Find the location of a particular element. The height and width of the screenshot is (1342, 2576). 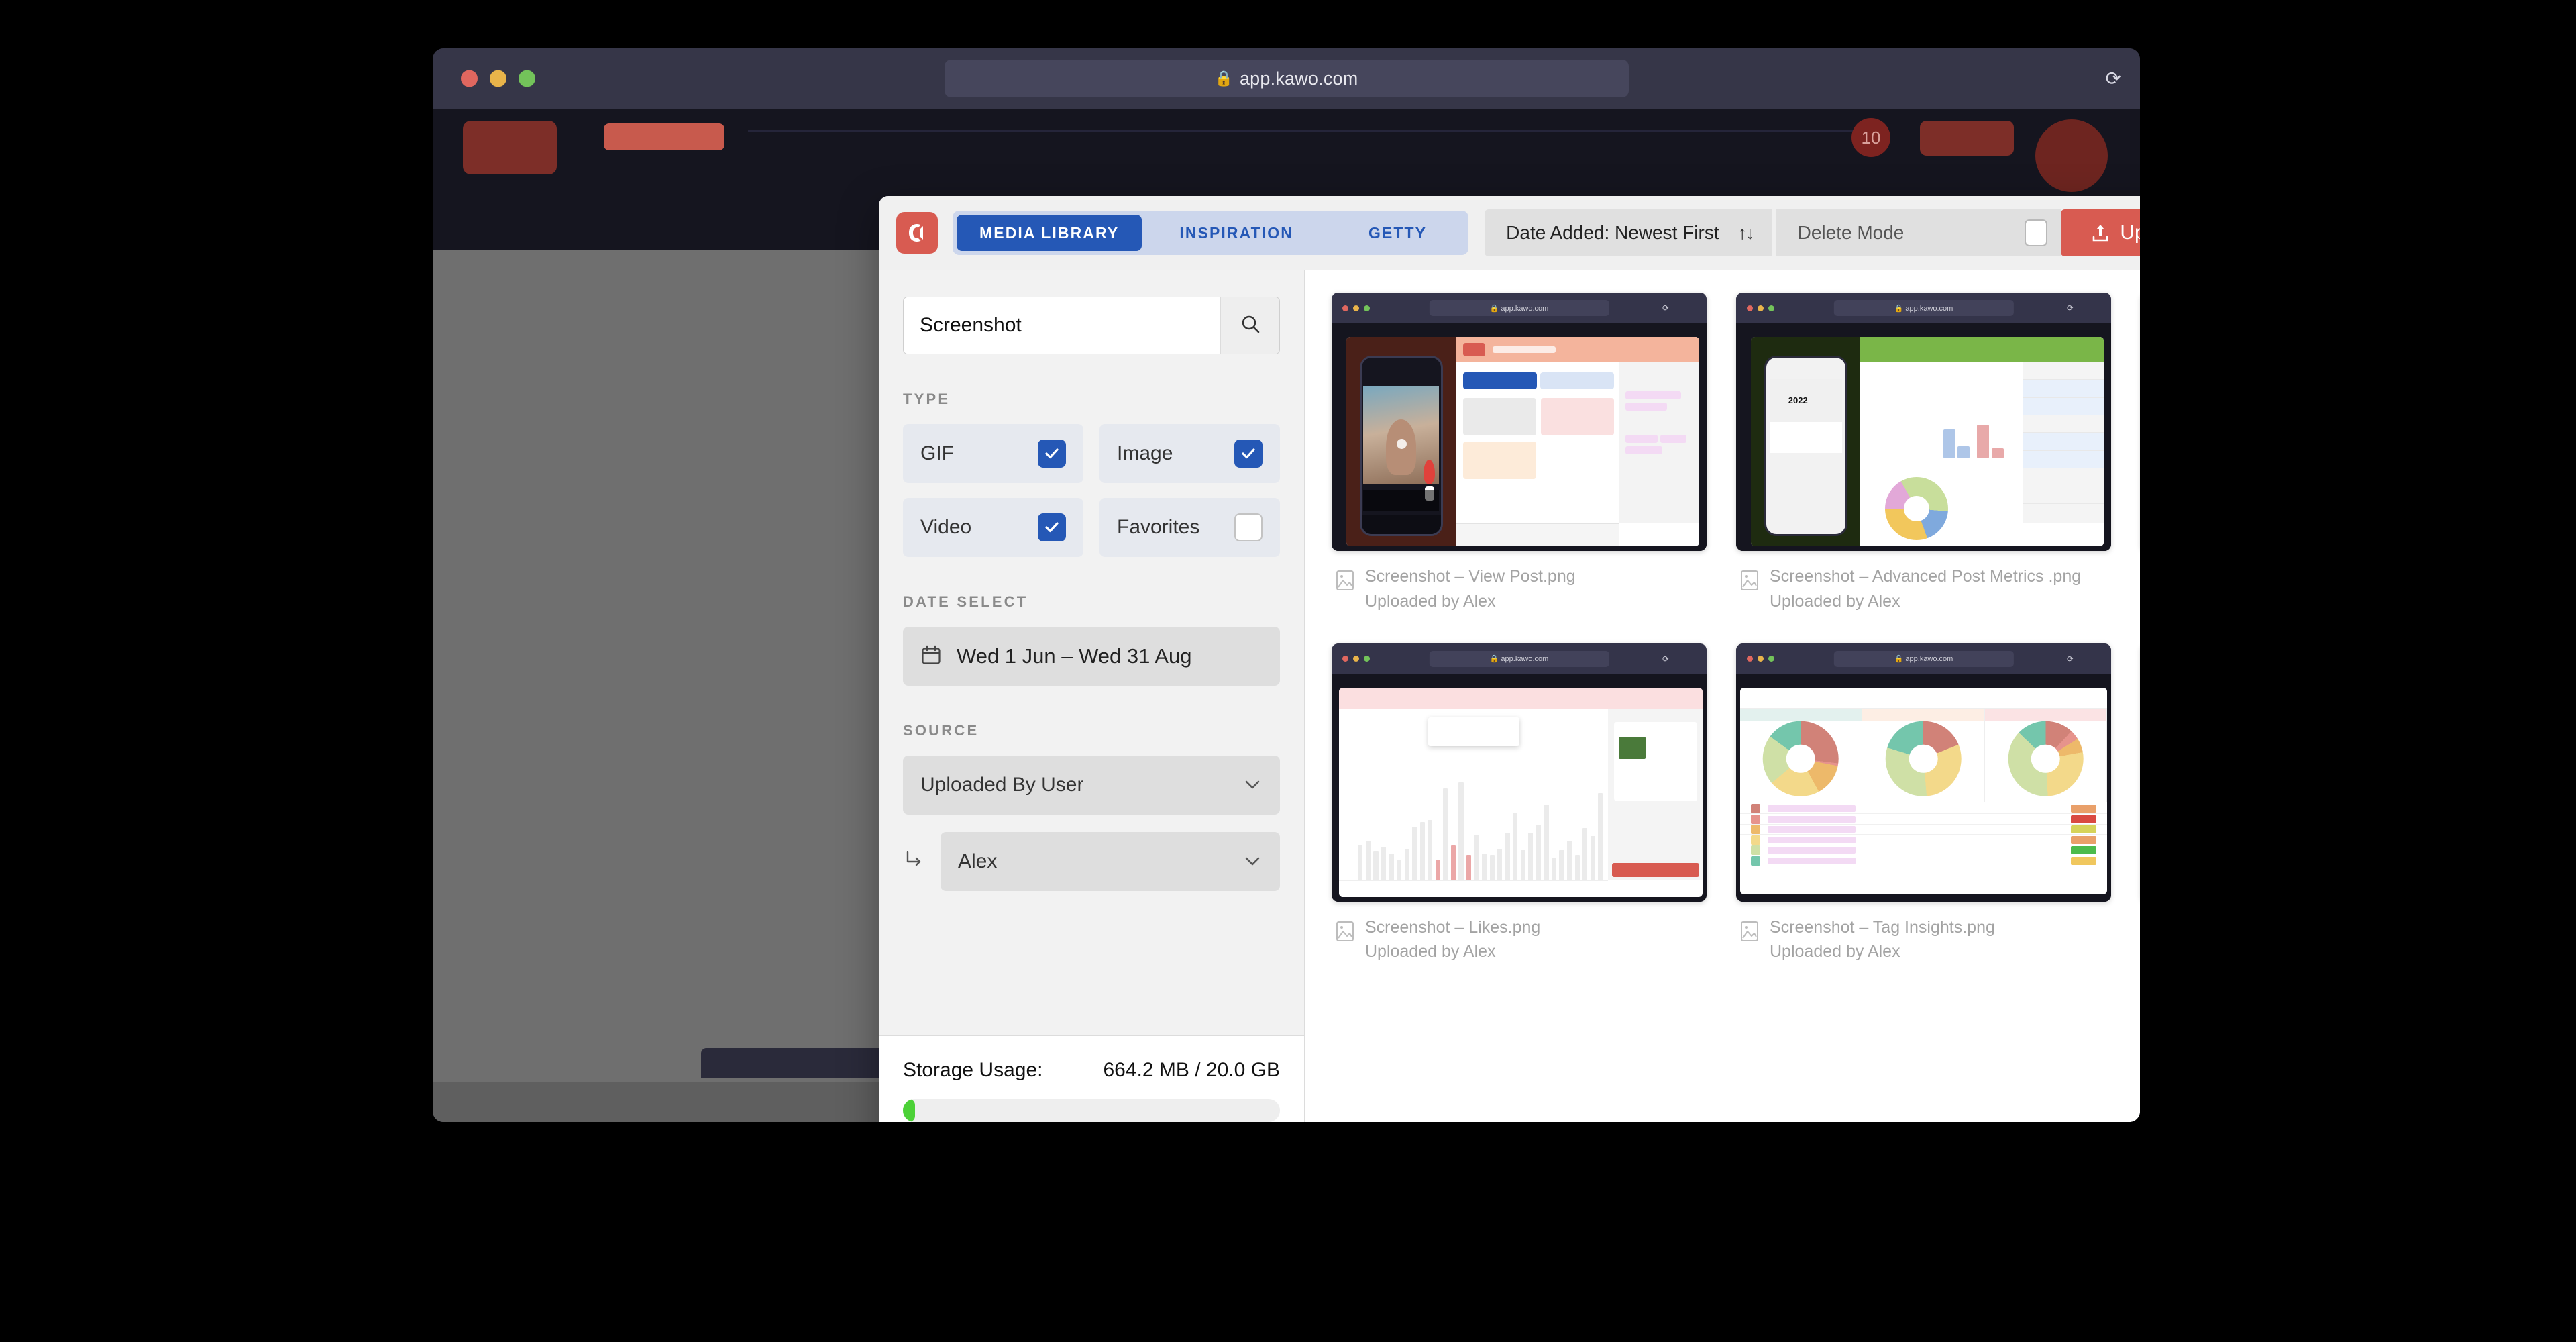

preview-post-modal is located at coordinates (1522, 442).